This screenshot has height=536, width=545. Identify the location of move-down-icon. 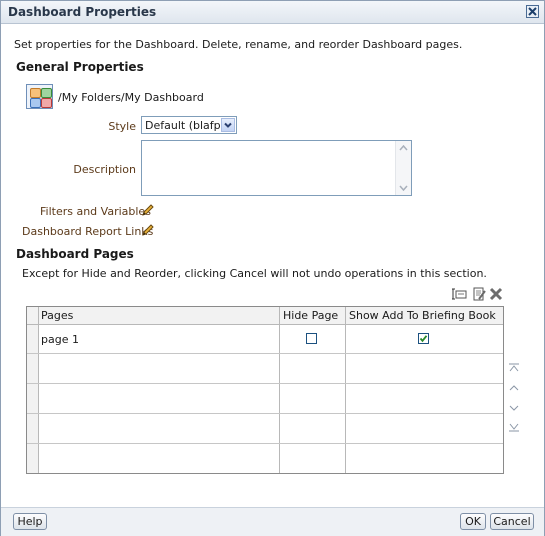
(514, 408).